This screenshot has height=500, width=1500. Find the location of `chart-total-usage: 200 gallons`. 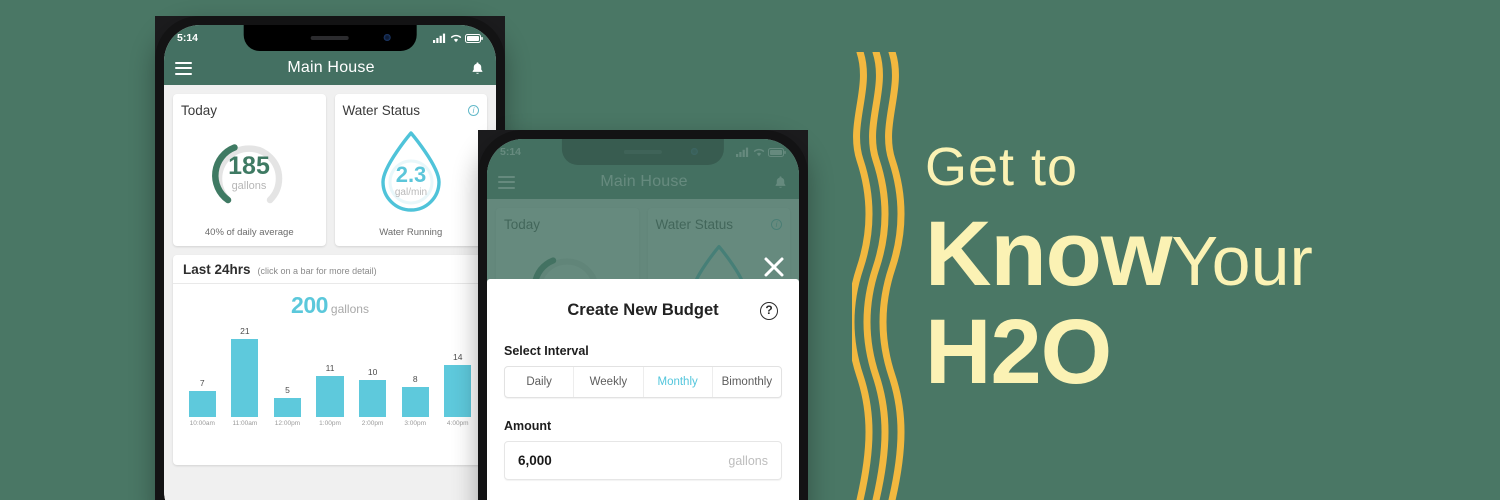

chart-total-usage: 200 gallons is located at coordinates (330, 302).